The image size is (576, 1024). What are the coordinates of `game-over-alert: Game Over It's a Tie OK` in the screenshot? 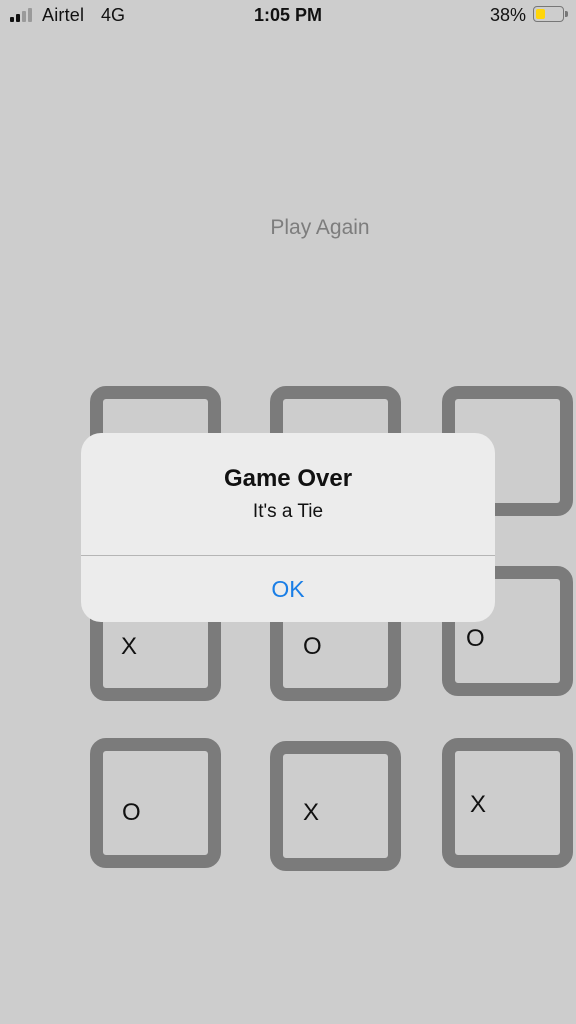 It's located at (288, 527).